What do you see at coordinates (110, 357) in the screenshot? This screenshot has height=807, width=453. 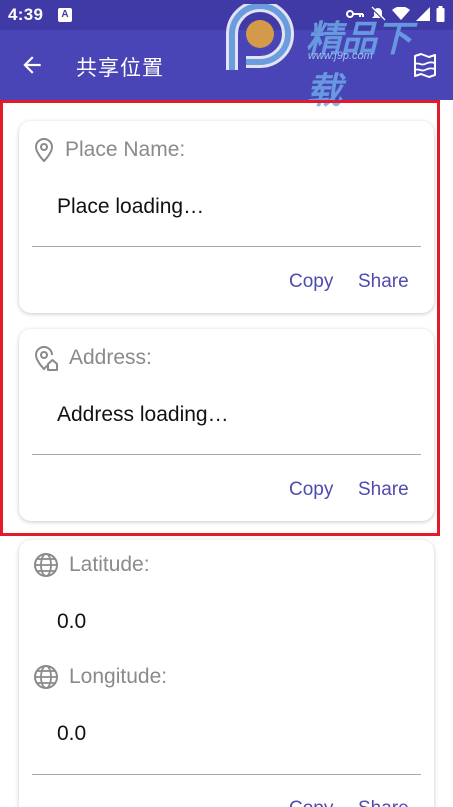 I see `address-label: Address:` at bounding box center [110, 357].